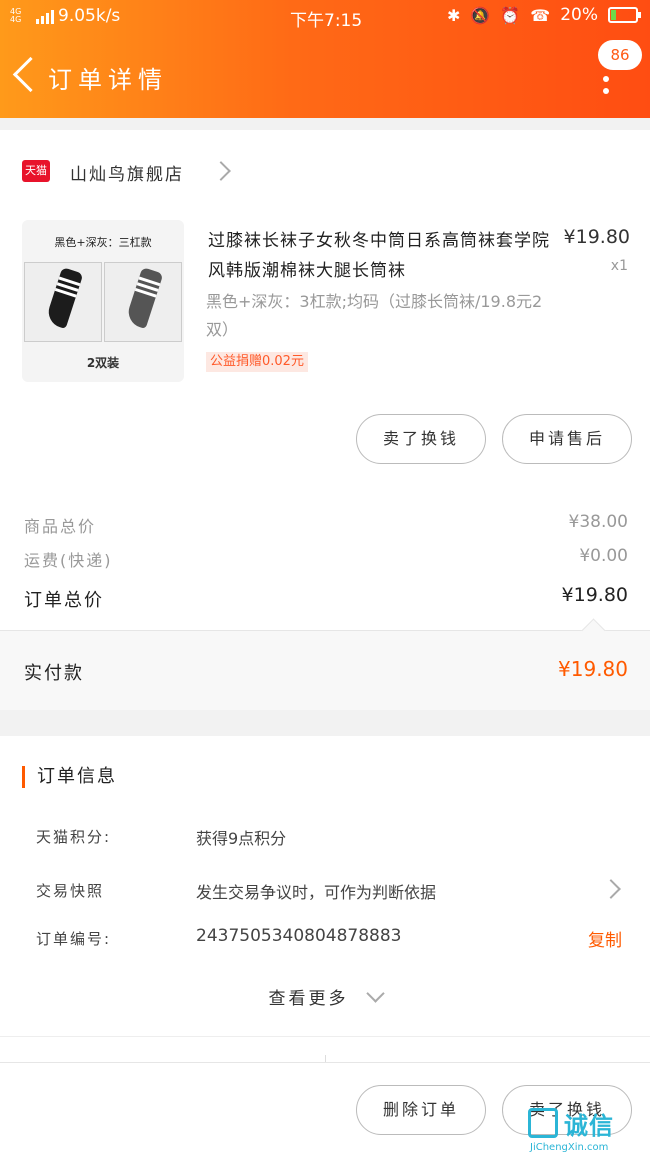  What do you see at coordinates (143, 302) in the screenshot?
I see `grey-sock-image` at bounding box center [143, 302].